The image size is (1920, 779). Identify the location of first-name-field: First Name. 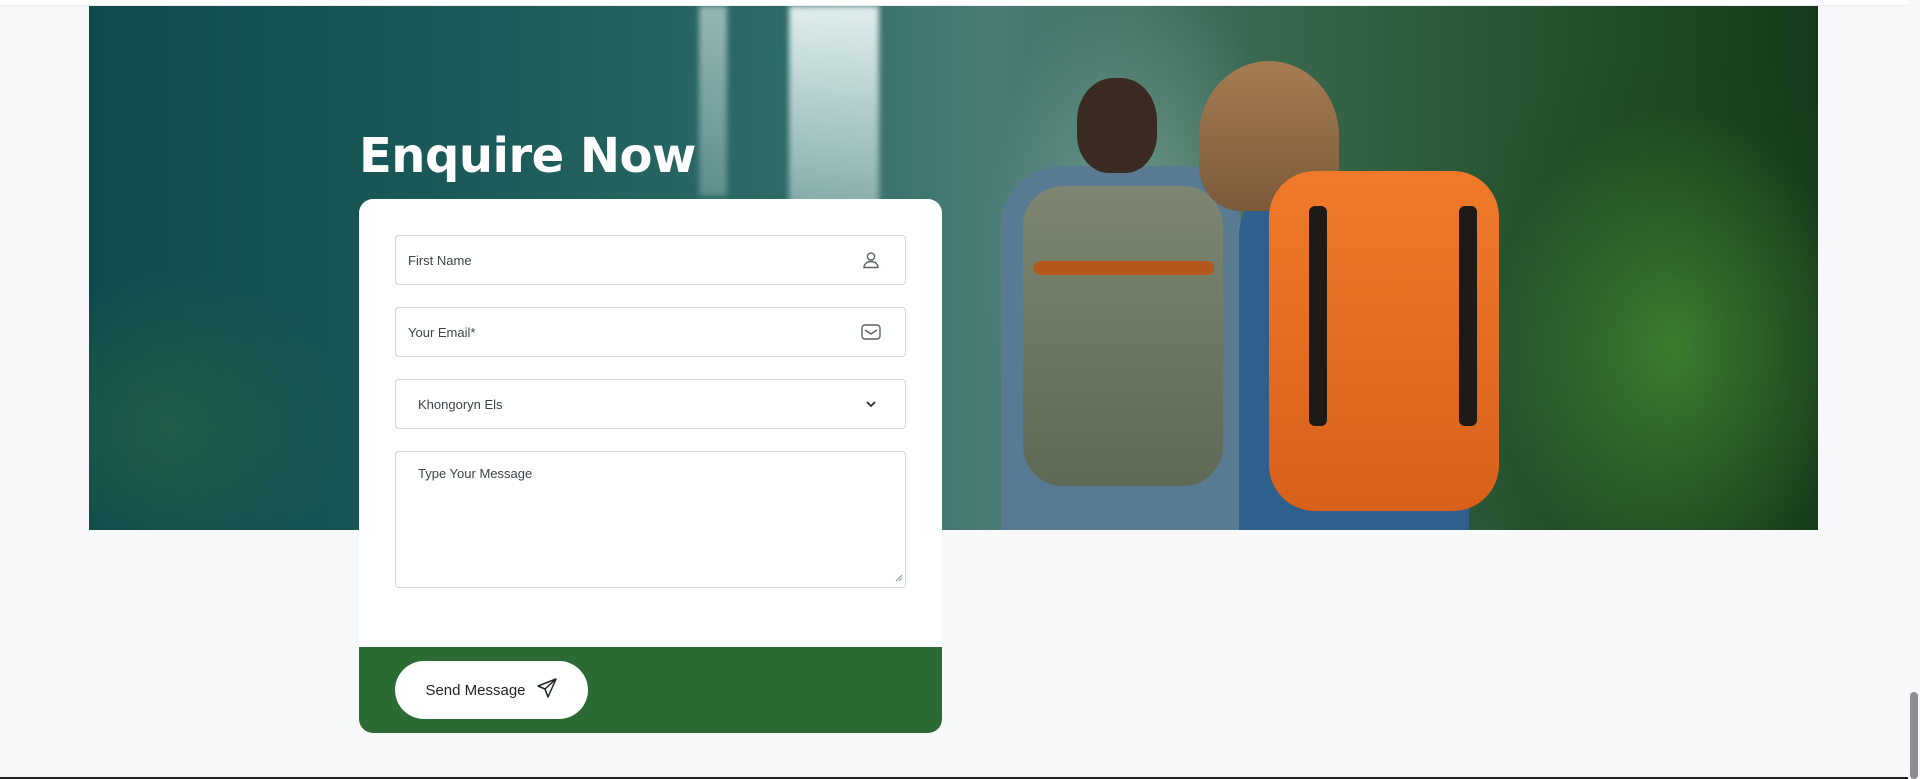
(650, 260).